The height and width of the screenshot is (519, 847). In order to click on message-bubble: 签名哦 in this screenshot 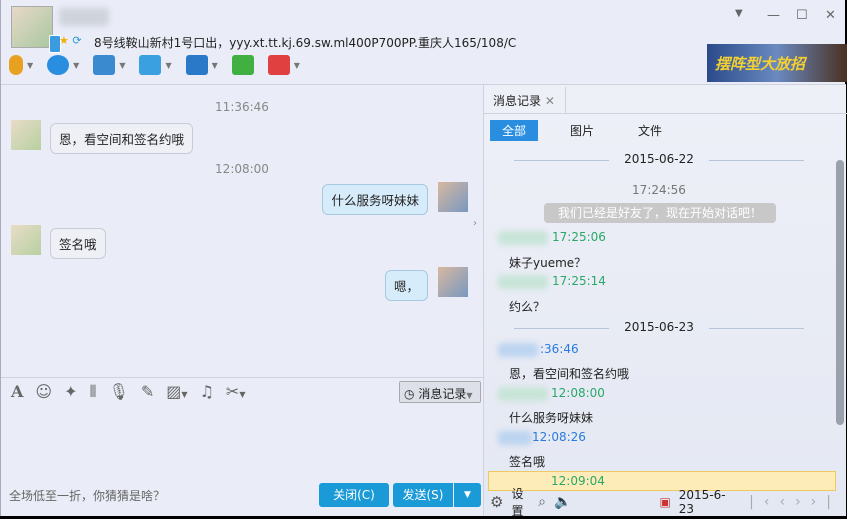, I will do `click(78, 243)`.